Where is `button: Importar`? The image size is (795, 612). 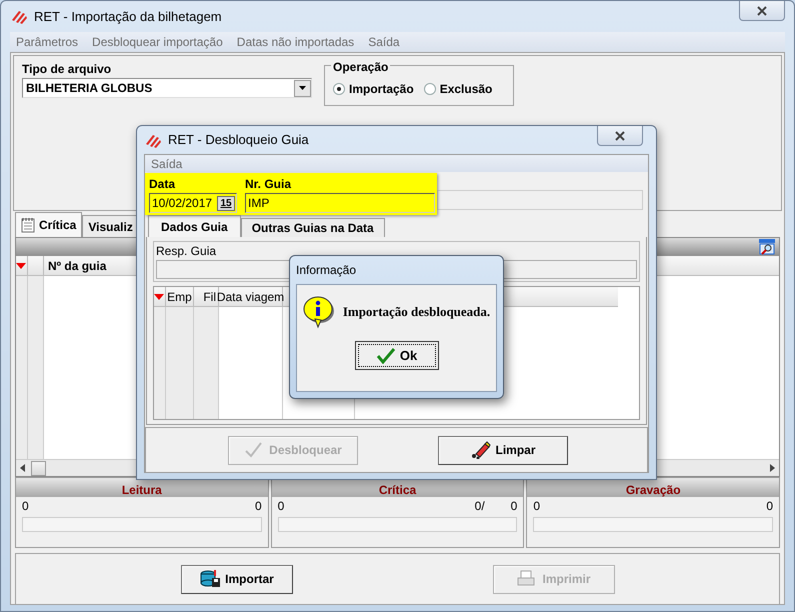
button: Importar is located at coordinates (237, 579).